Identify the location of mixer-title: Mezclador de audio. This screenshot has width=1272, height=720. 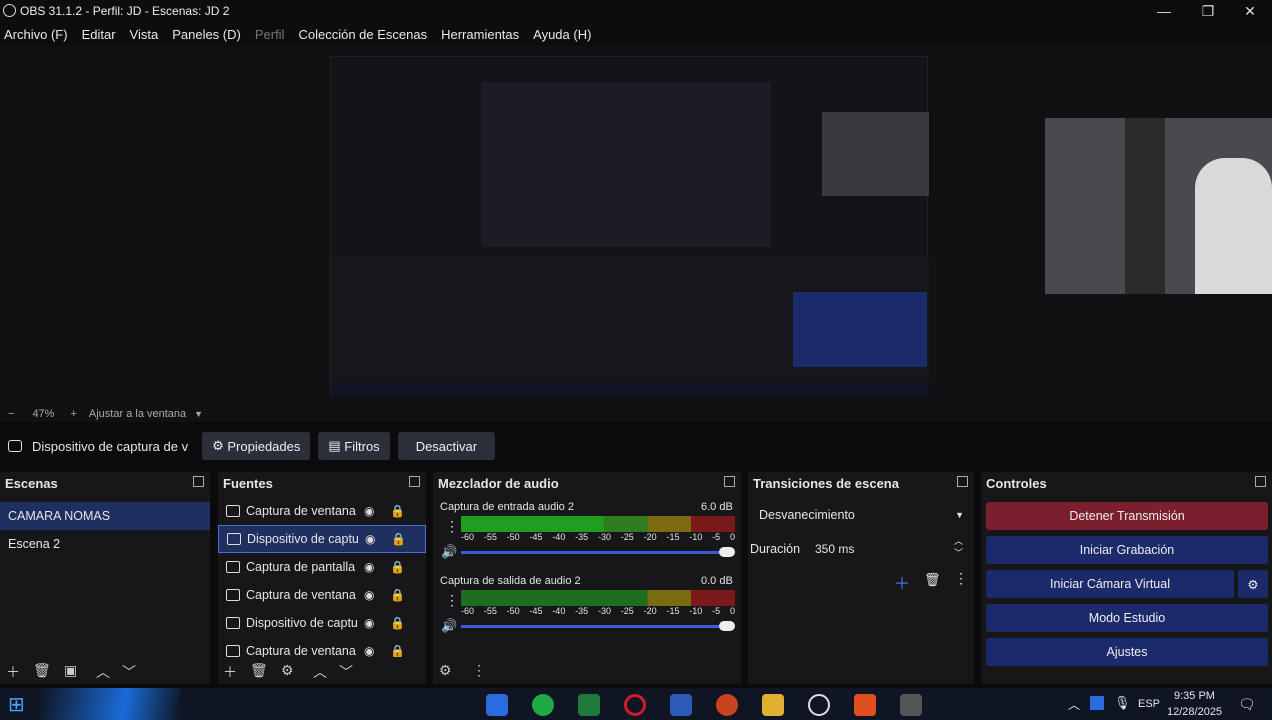
(498, 483).